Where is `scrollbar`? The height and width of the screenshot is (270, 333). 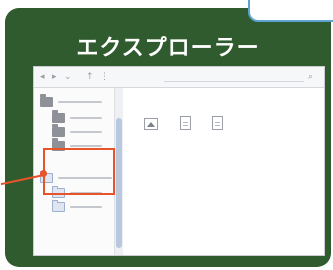
scrollbar is located at coordinates (118, 171).